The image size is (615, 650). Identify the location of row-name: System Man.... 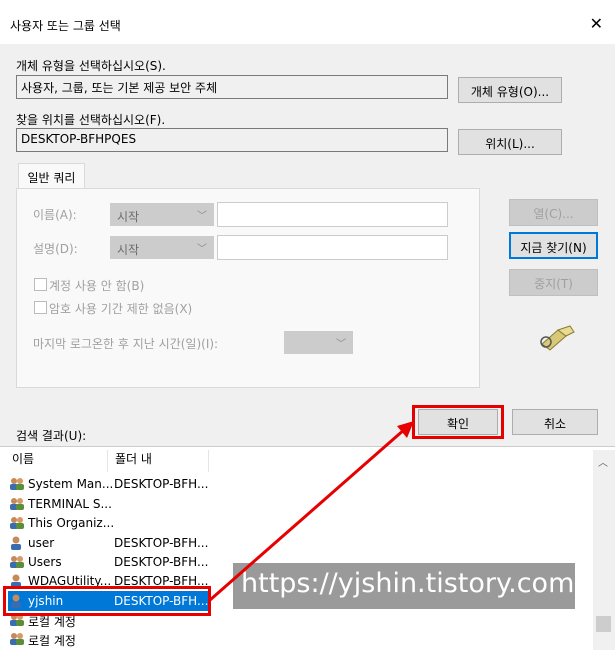
(71, 484).